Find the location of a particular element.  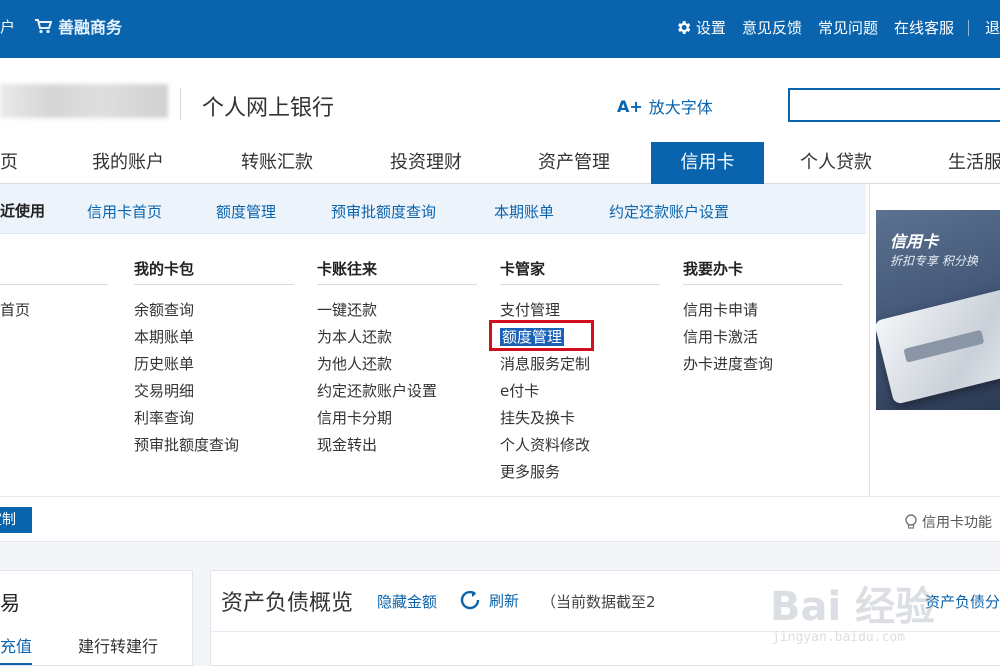

data-as-of-note: （当前数据截至2 is located at coordinates (598, 602).